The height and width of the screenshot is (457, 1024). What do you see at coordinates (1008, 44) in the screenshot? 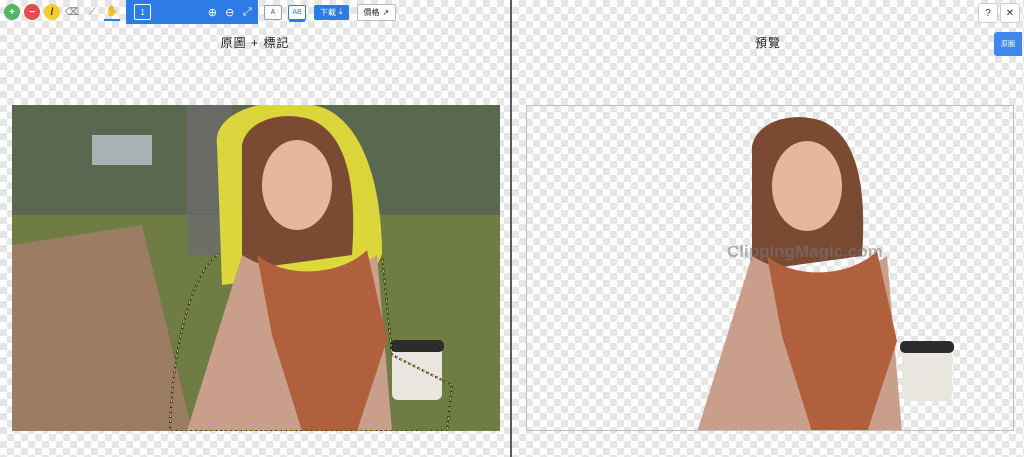
I see `original-tab: 原圖` at bounding box center [1008, 44].